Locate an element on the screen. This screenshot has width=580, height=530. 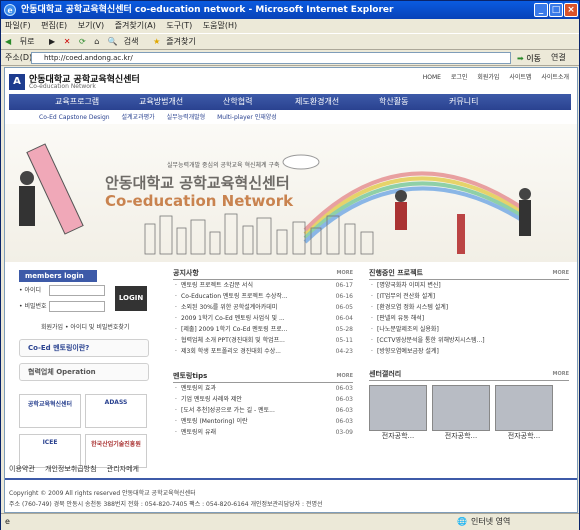
toolbar: ◀ 뒤로 ▶ ✕ ⟳ ⌂ 🔍 검색 ★ 즐겨찾기 is located at coordinates (290, 41).